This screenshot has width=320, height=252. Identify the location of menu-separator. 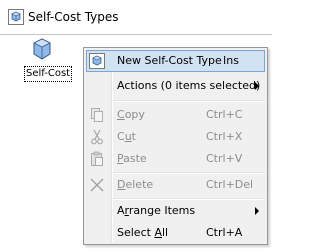
(189, 101).